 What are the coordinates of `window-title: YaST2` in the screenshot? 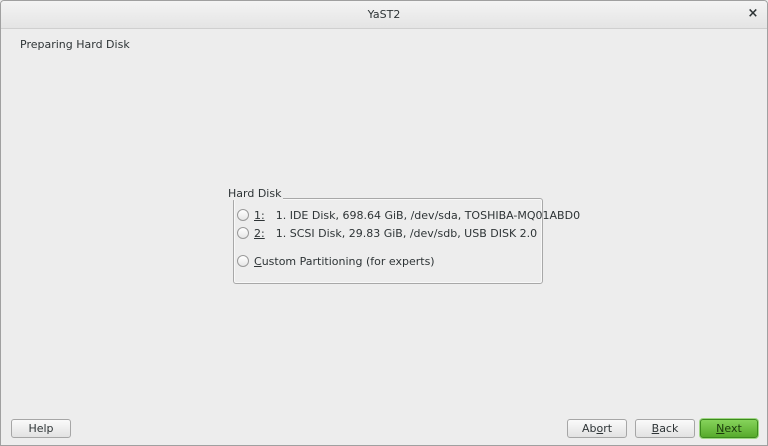 It's located at (384, 14).